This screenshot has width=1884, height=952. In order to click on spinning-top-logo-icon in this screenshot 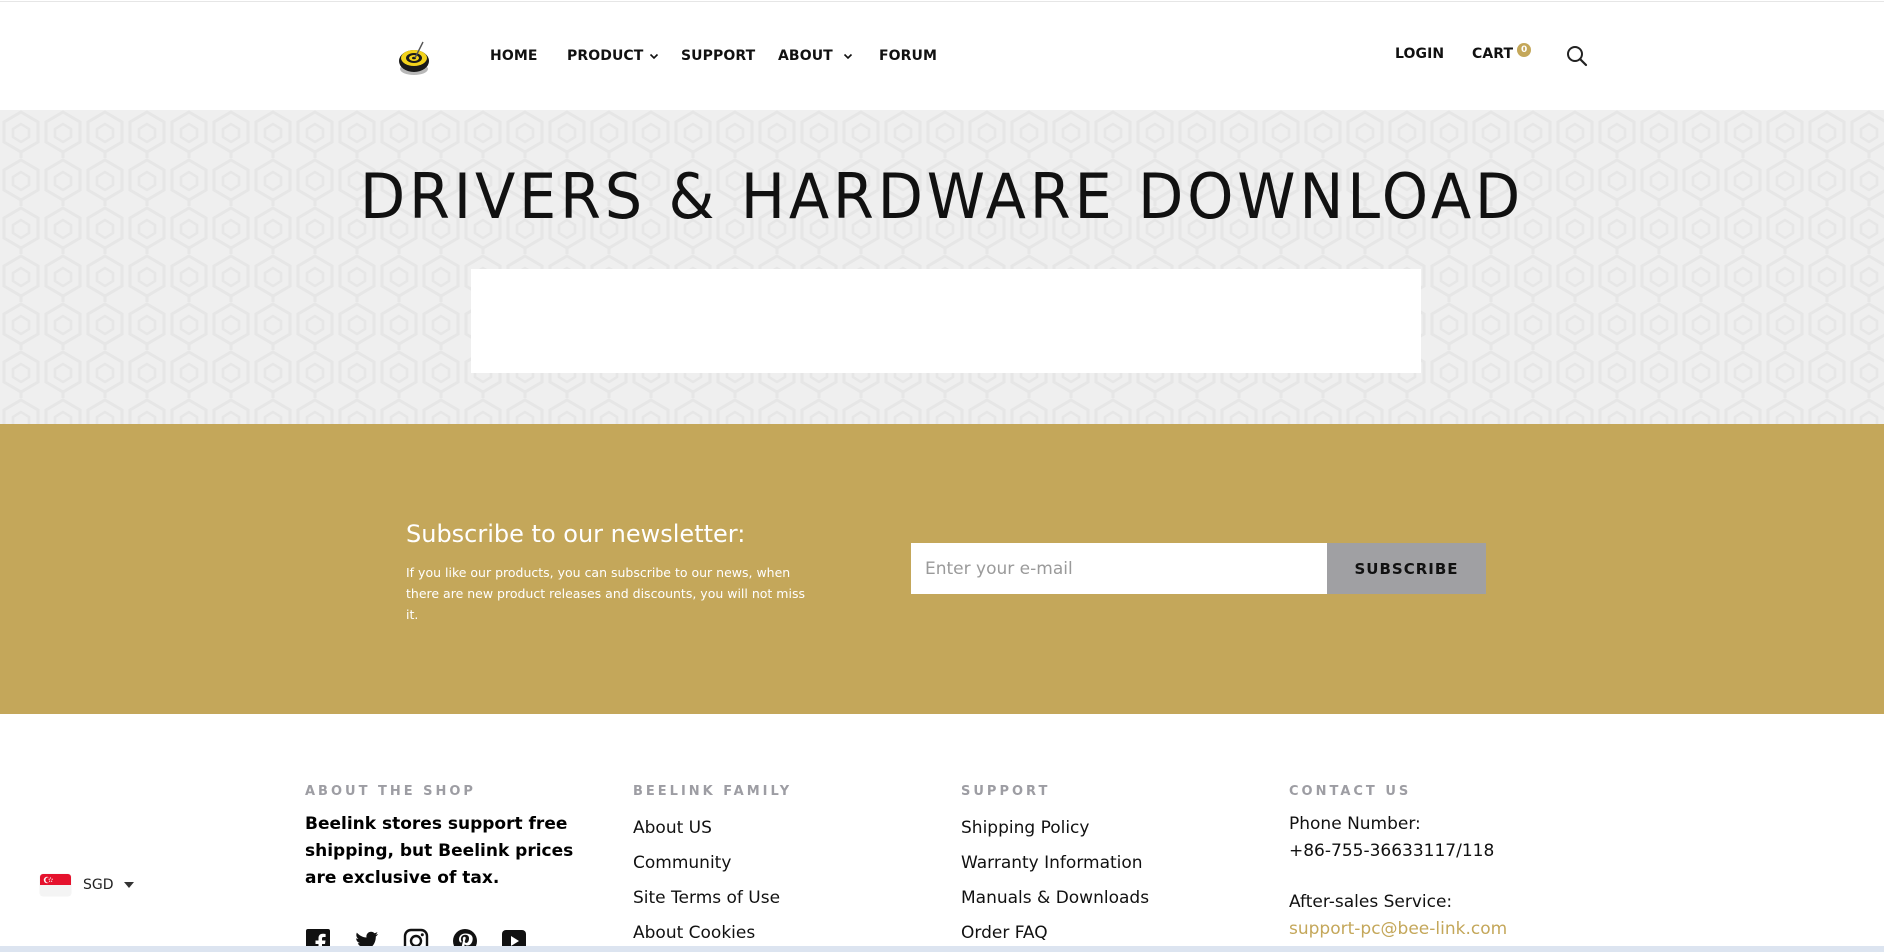, I will do `click(414, 58)`.